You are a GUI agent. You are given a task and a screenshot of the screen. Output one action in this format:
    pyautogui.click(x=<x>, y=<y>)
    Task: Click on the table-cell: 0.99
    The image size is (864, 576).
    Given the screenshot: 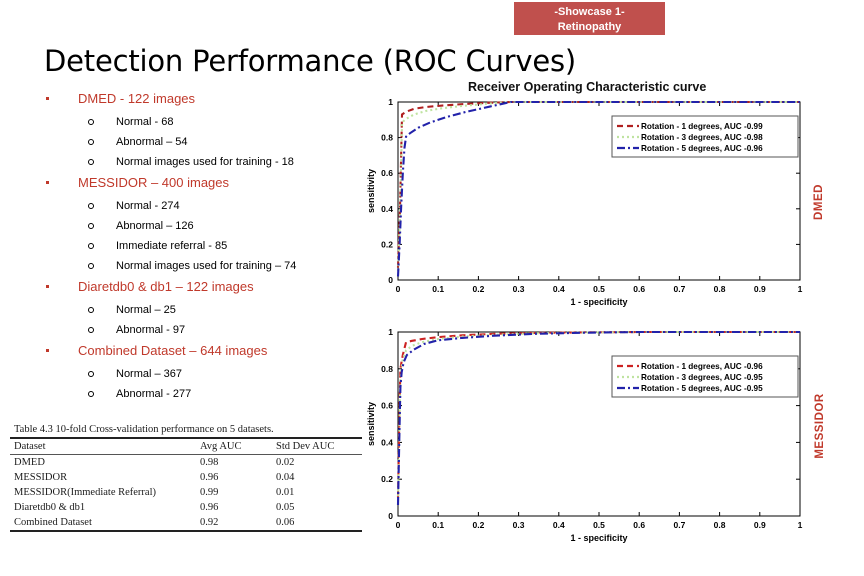 What is the action you would take?
    pyautogui.click(x=209, y=492)
    